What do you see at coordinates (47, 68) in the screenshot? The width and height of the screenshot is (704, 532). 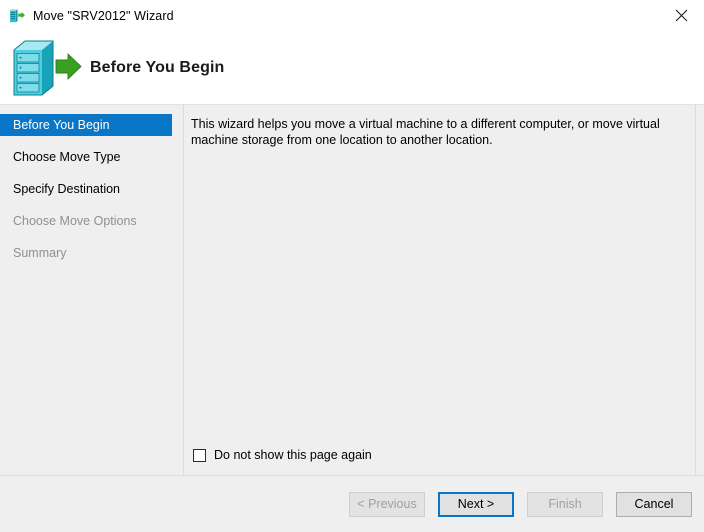 I see `server-move-banner-icon` at bounding box center [47, 68].